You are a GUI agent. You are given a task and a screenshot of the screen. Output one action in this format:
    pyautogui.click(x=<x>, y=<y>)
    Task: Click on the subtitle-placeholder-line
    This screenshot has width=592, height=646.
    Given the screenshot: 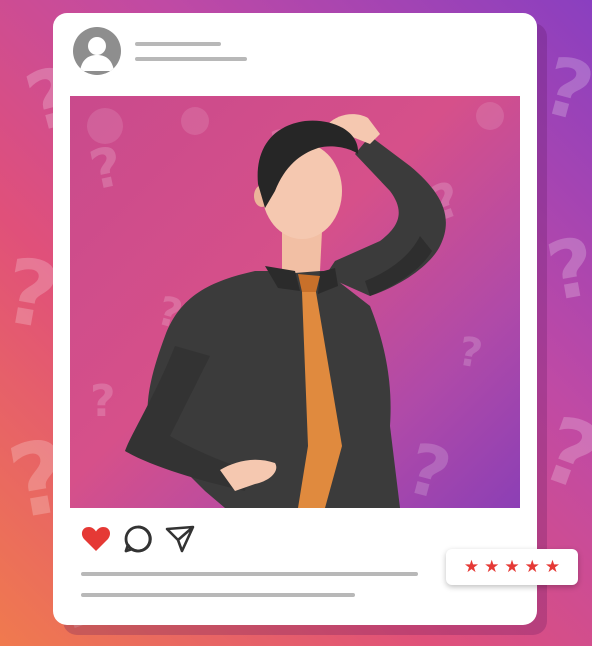 What is the action you would take?
    pyautogui.click(x=191, y=59)
    